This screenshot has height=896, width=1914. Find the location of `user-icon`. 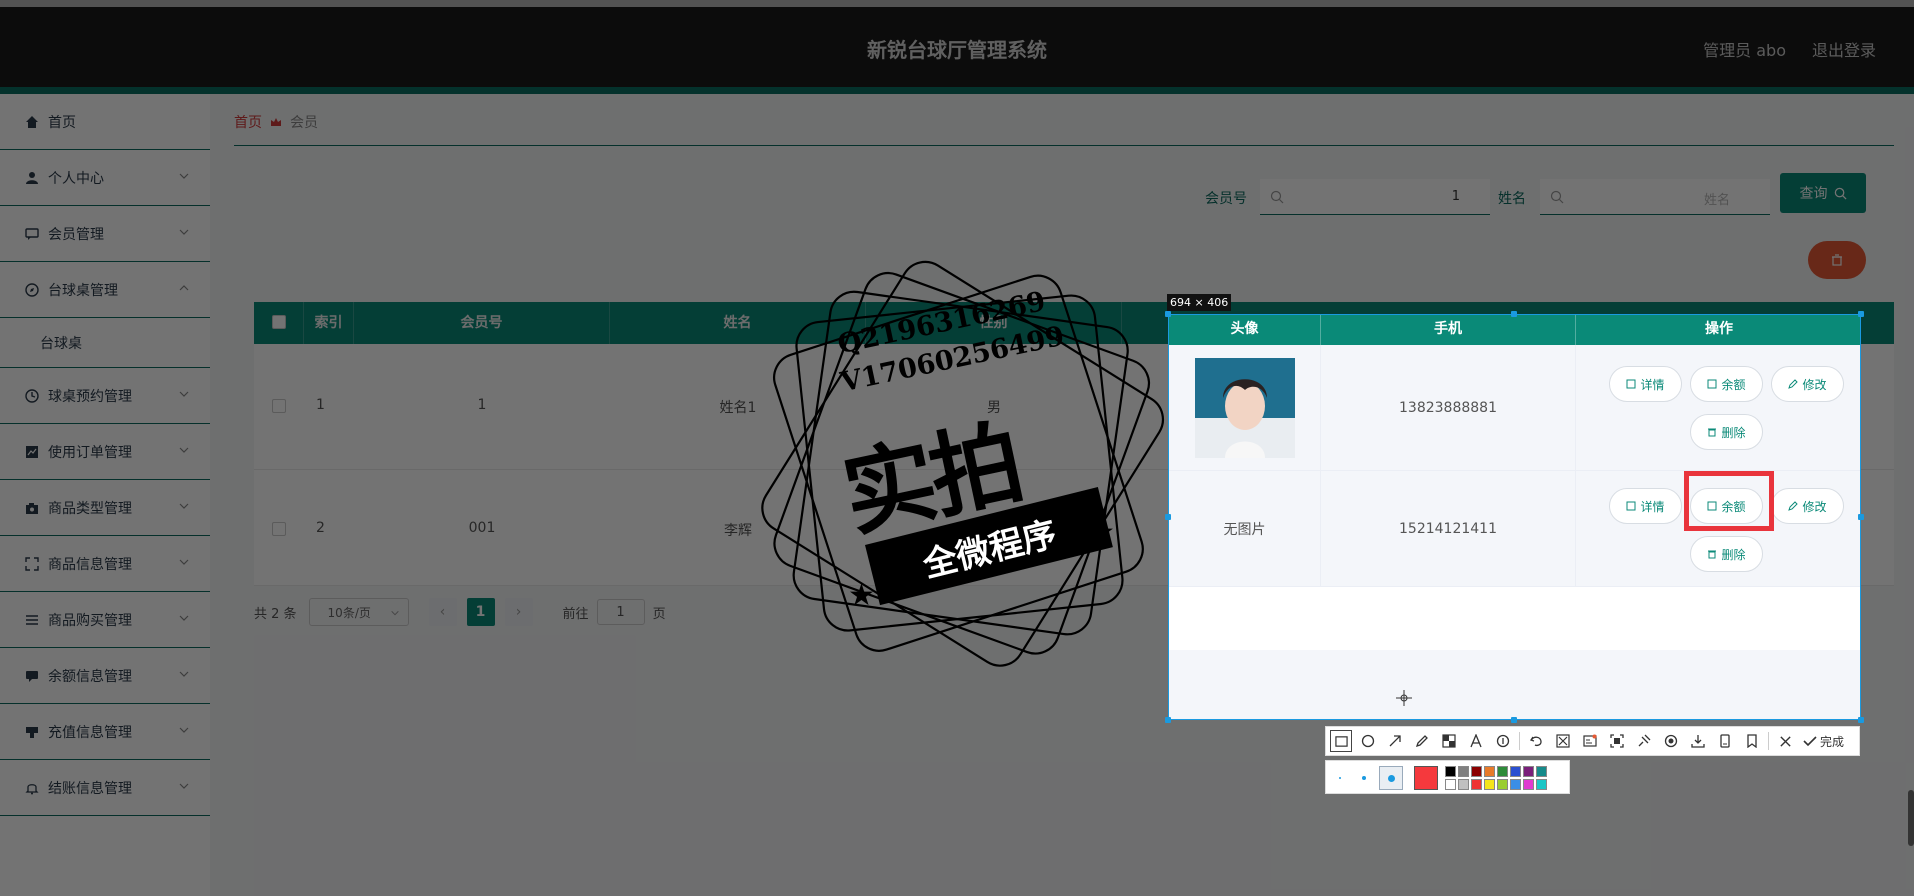

user-icon is located at coordinates (32, 178).